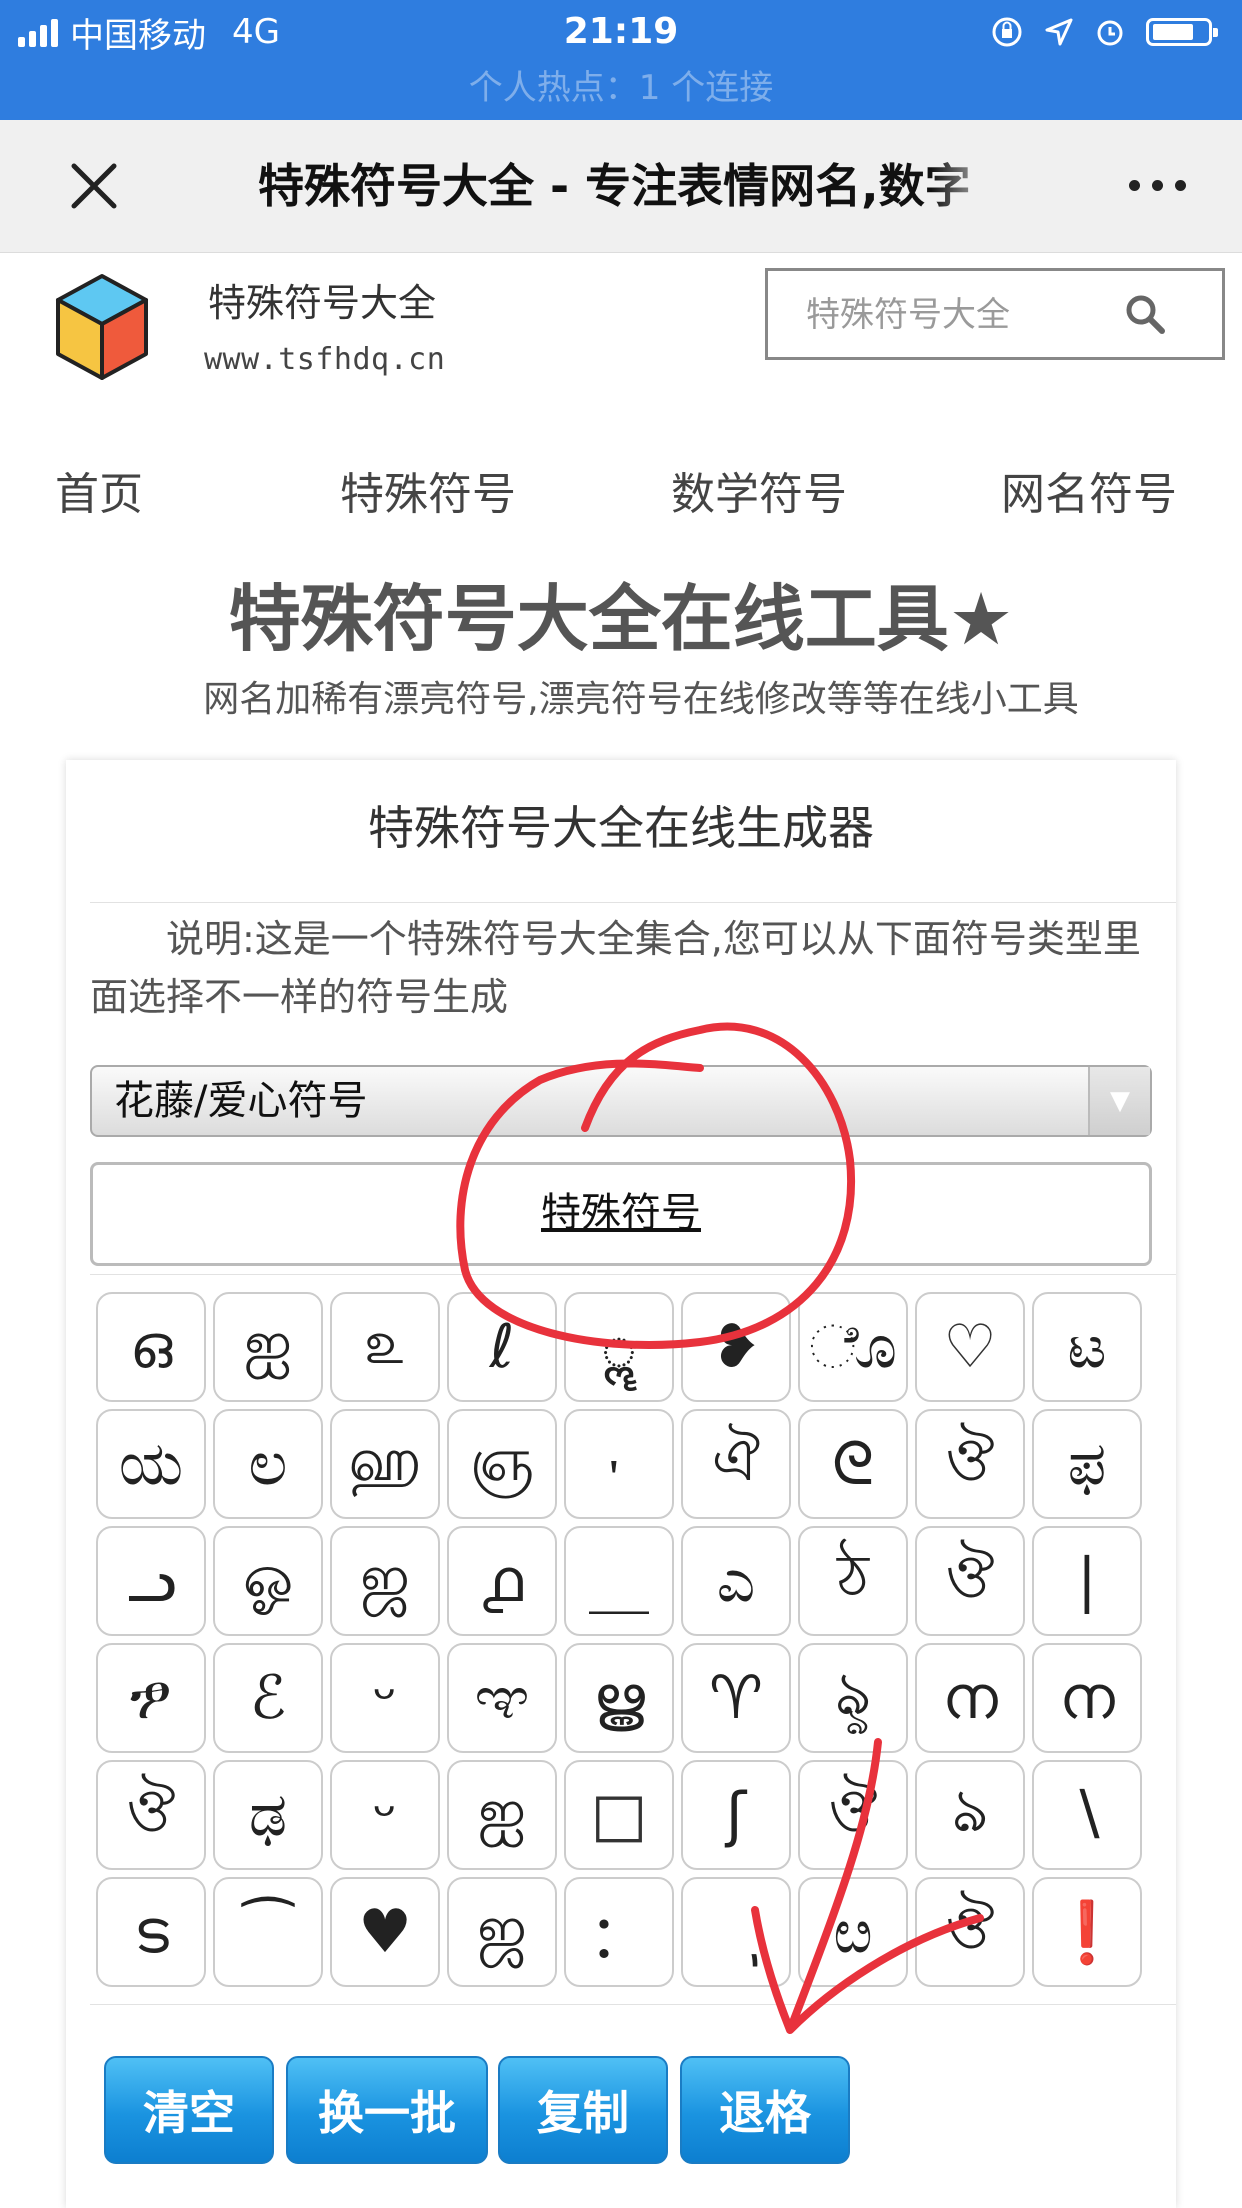 This screenshot has width=1242, height=2208. I want to click on symbol-cell: ᘓ, so click(853, 1464).